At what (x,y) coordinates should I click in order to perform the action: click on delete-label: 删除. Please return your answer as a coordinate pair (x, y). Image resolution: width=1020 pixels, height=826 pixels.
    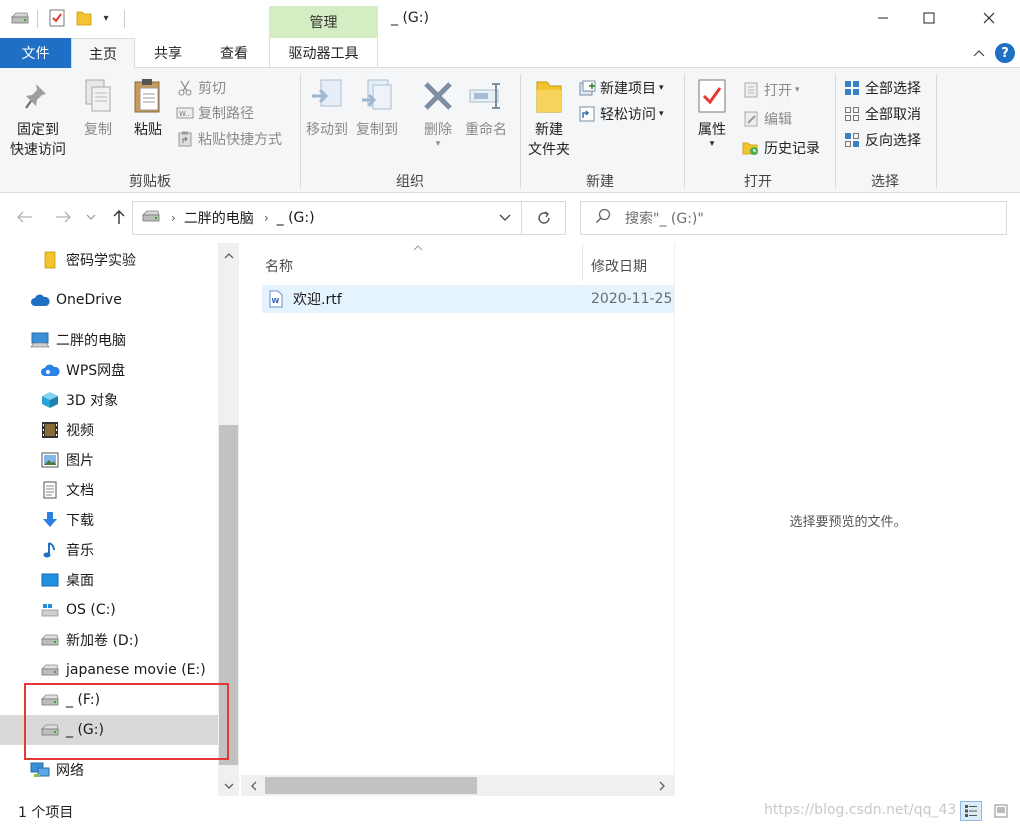
    Looking at the image, I should click on (438, 130).